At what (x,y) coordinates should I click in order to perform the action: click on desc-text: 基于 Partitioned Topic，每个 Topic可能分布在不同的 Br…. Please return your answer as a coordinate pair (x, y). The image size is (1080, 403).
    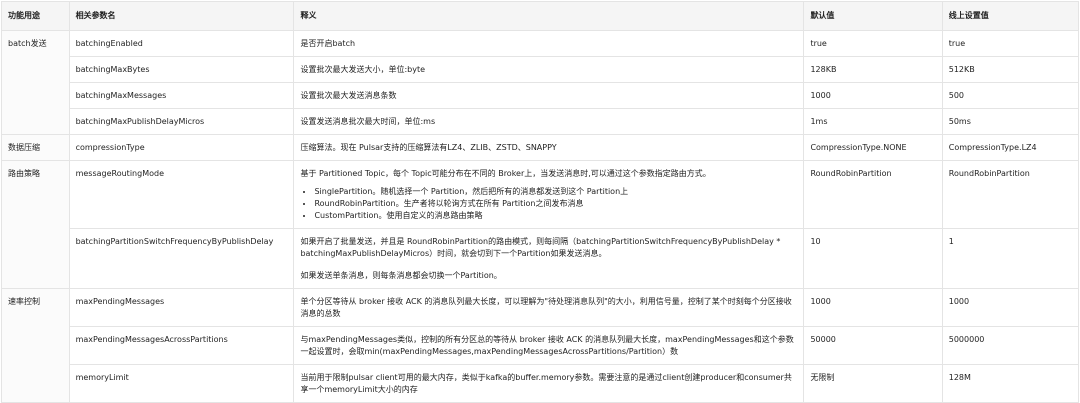
    Looking at the image, I should click on (505, 173).